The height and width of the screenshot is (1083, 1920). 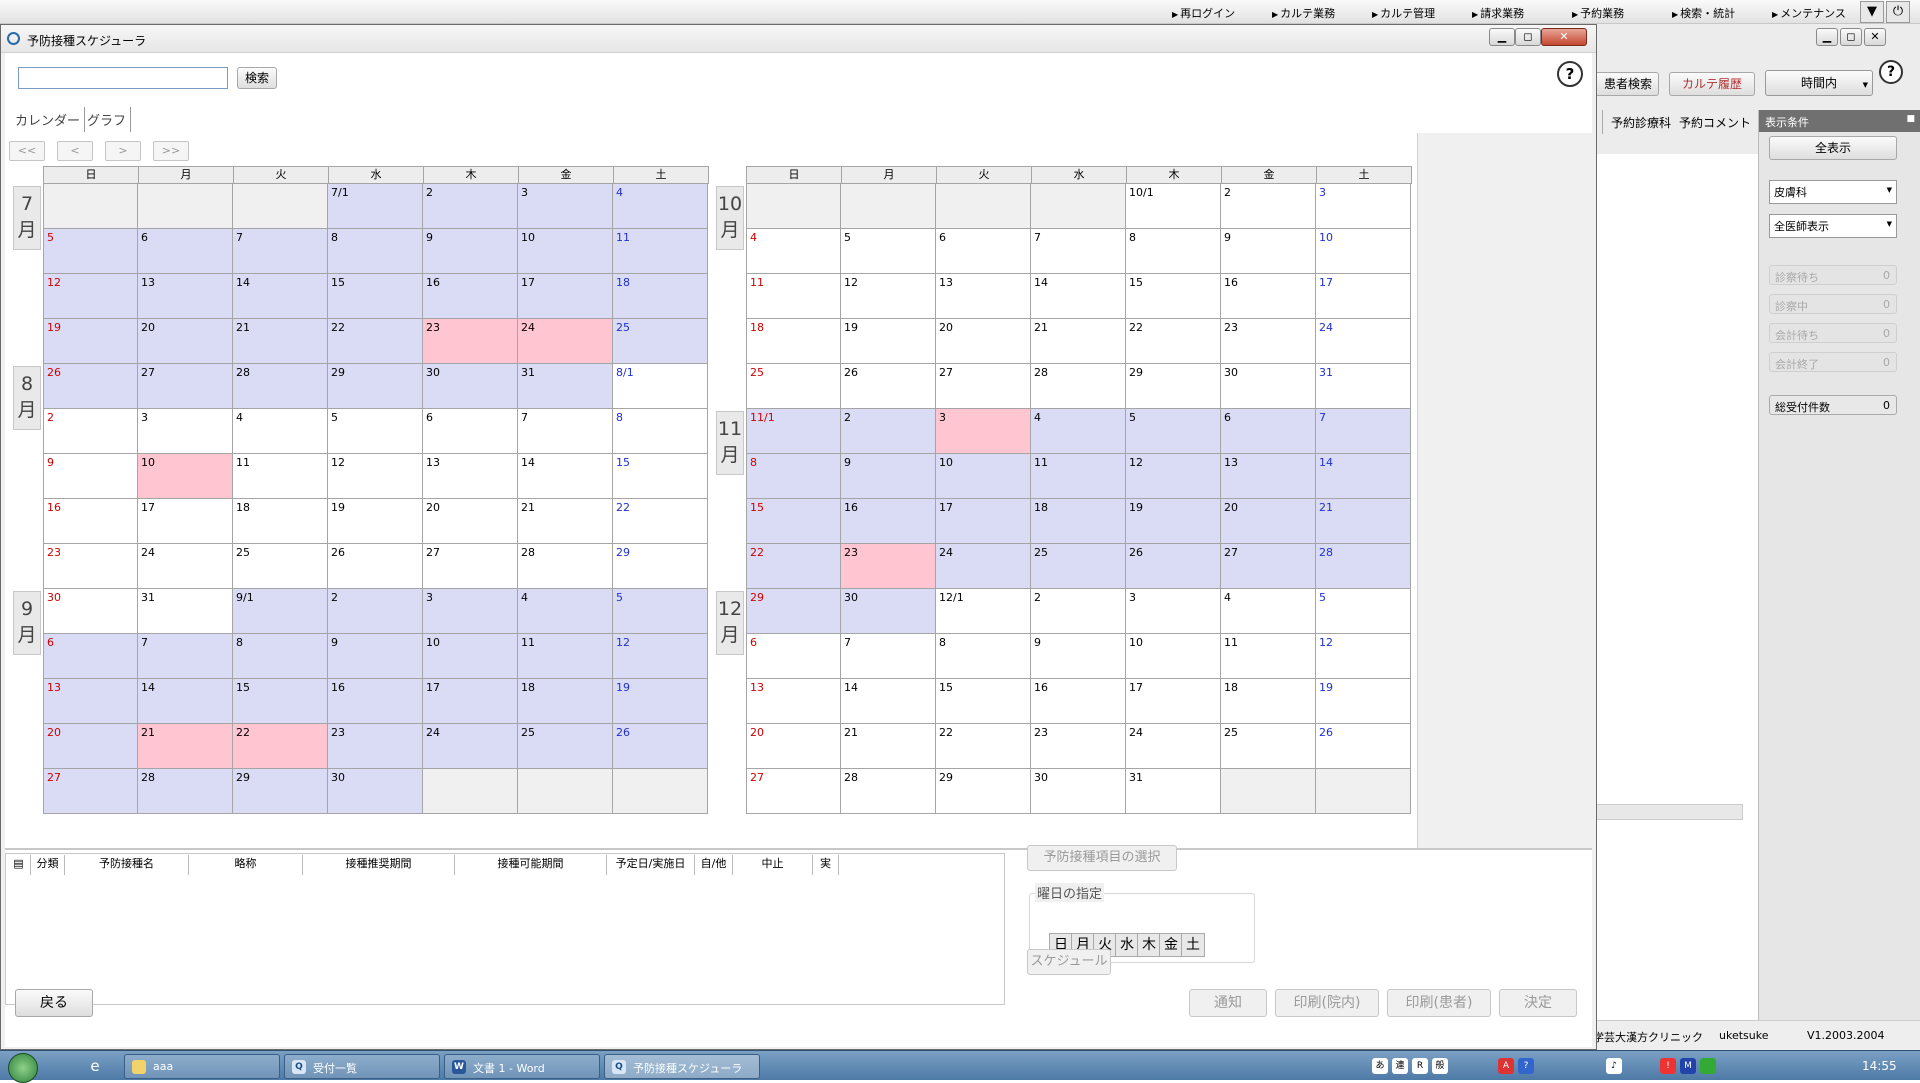 What do you see at coordinates (280, 656) in the screenshot?
I see `left-day-cell: 8` at bounding box center [280, 656].